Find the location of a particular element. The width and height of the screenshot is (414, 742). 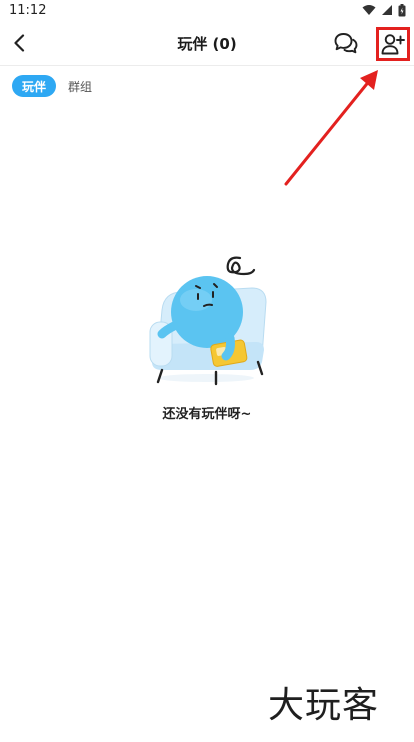

chat-bubbles-icon is located at coordinates (346, 43).